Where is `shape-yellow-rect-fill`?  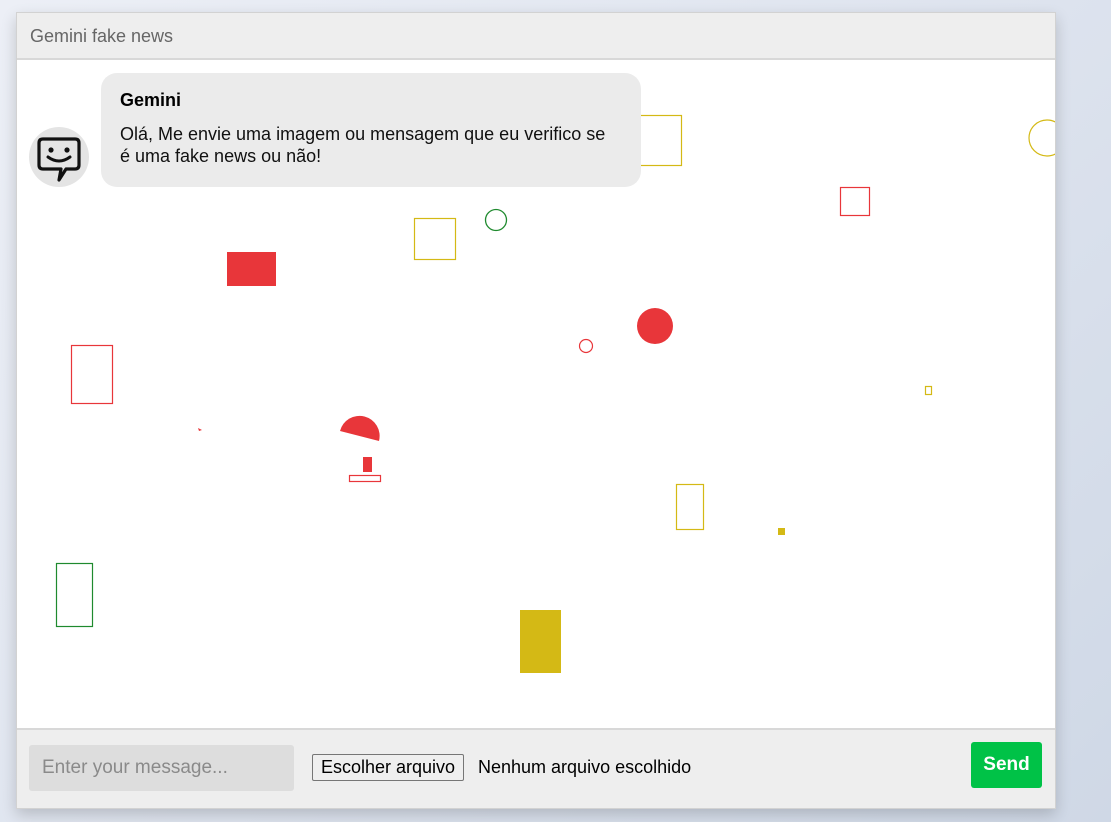
shape-yellow-rect-fill is located at coordinates (540, 641).